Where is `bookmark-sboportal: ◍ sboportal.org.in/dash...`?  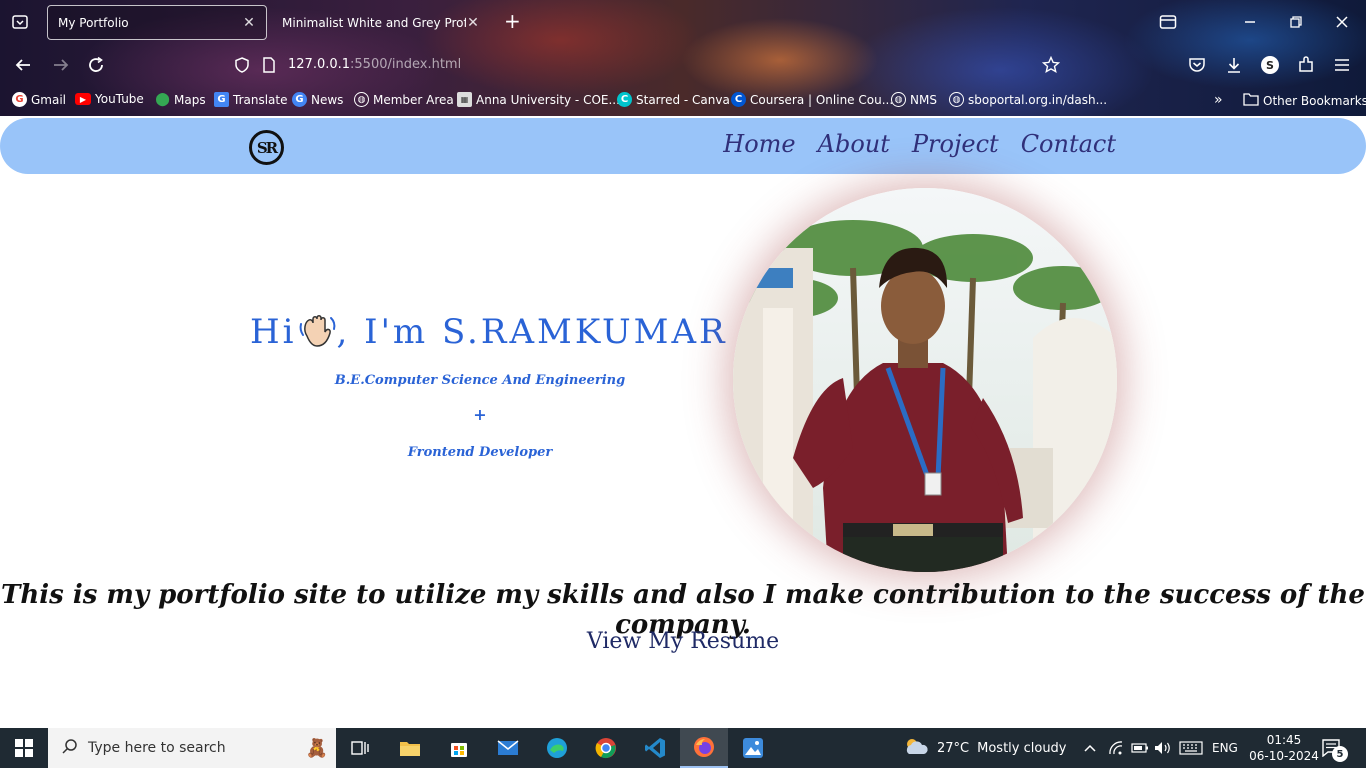
bookmark-sboportal: ◍ sboportal.org.in/dash... is located at coordinates (1028, 99).